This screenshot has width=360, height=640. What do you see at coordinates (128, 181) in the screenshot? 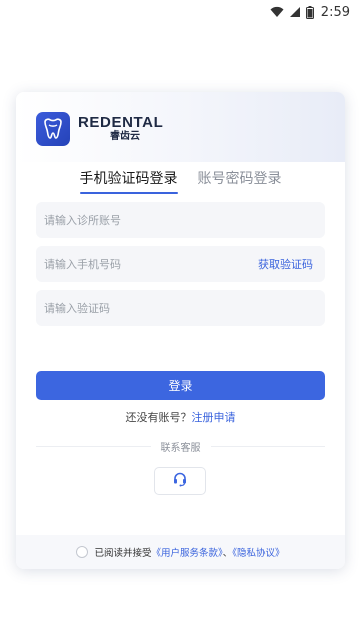
I see `tab-sms-login: 手机验证码登录` at bounding box center [128, 181].